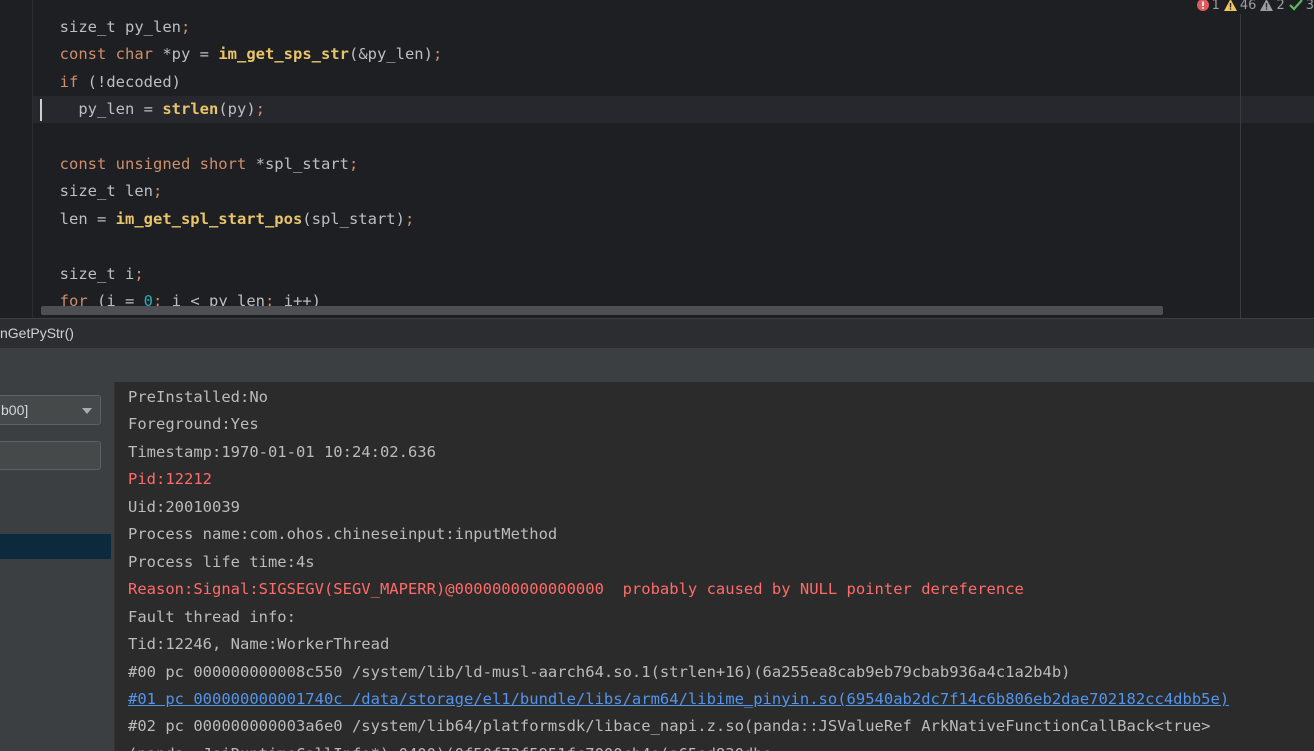  I want to click on code-token: (py), so click(237, 109).